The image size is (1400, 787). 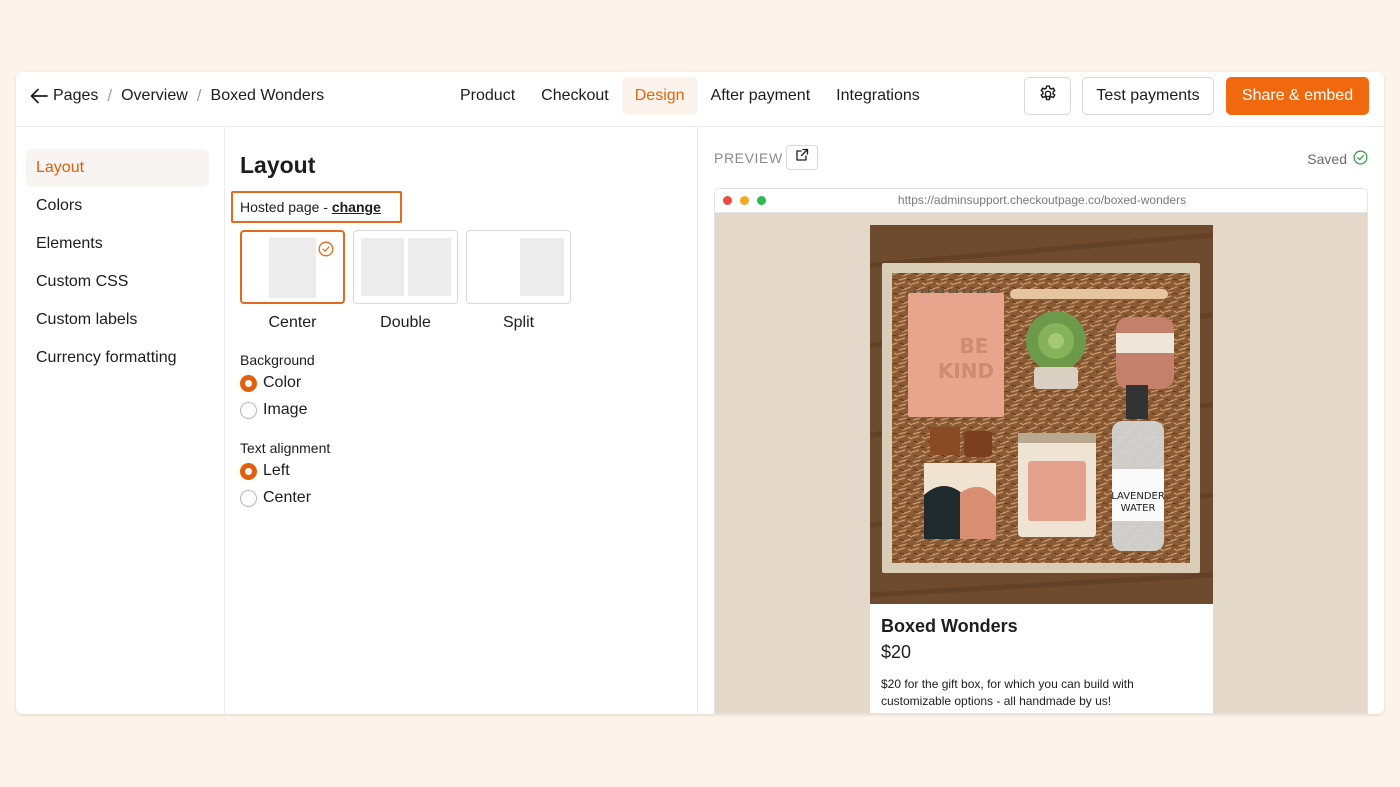 What do you see at coordinates (277, 360) in the screenshot?
I see `background-label: Background` at bounding box center [277, 360].